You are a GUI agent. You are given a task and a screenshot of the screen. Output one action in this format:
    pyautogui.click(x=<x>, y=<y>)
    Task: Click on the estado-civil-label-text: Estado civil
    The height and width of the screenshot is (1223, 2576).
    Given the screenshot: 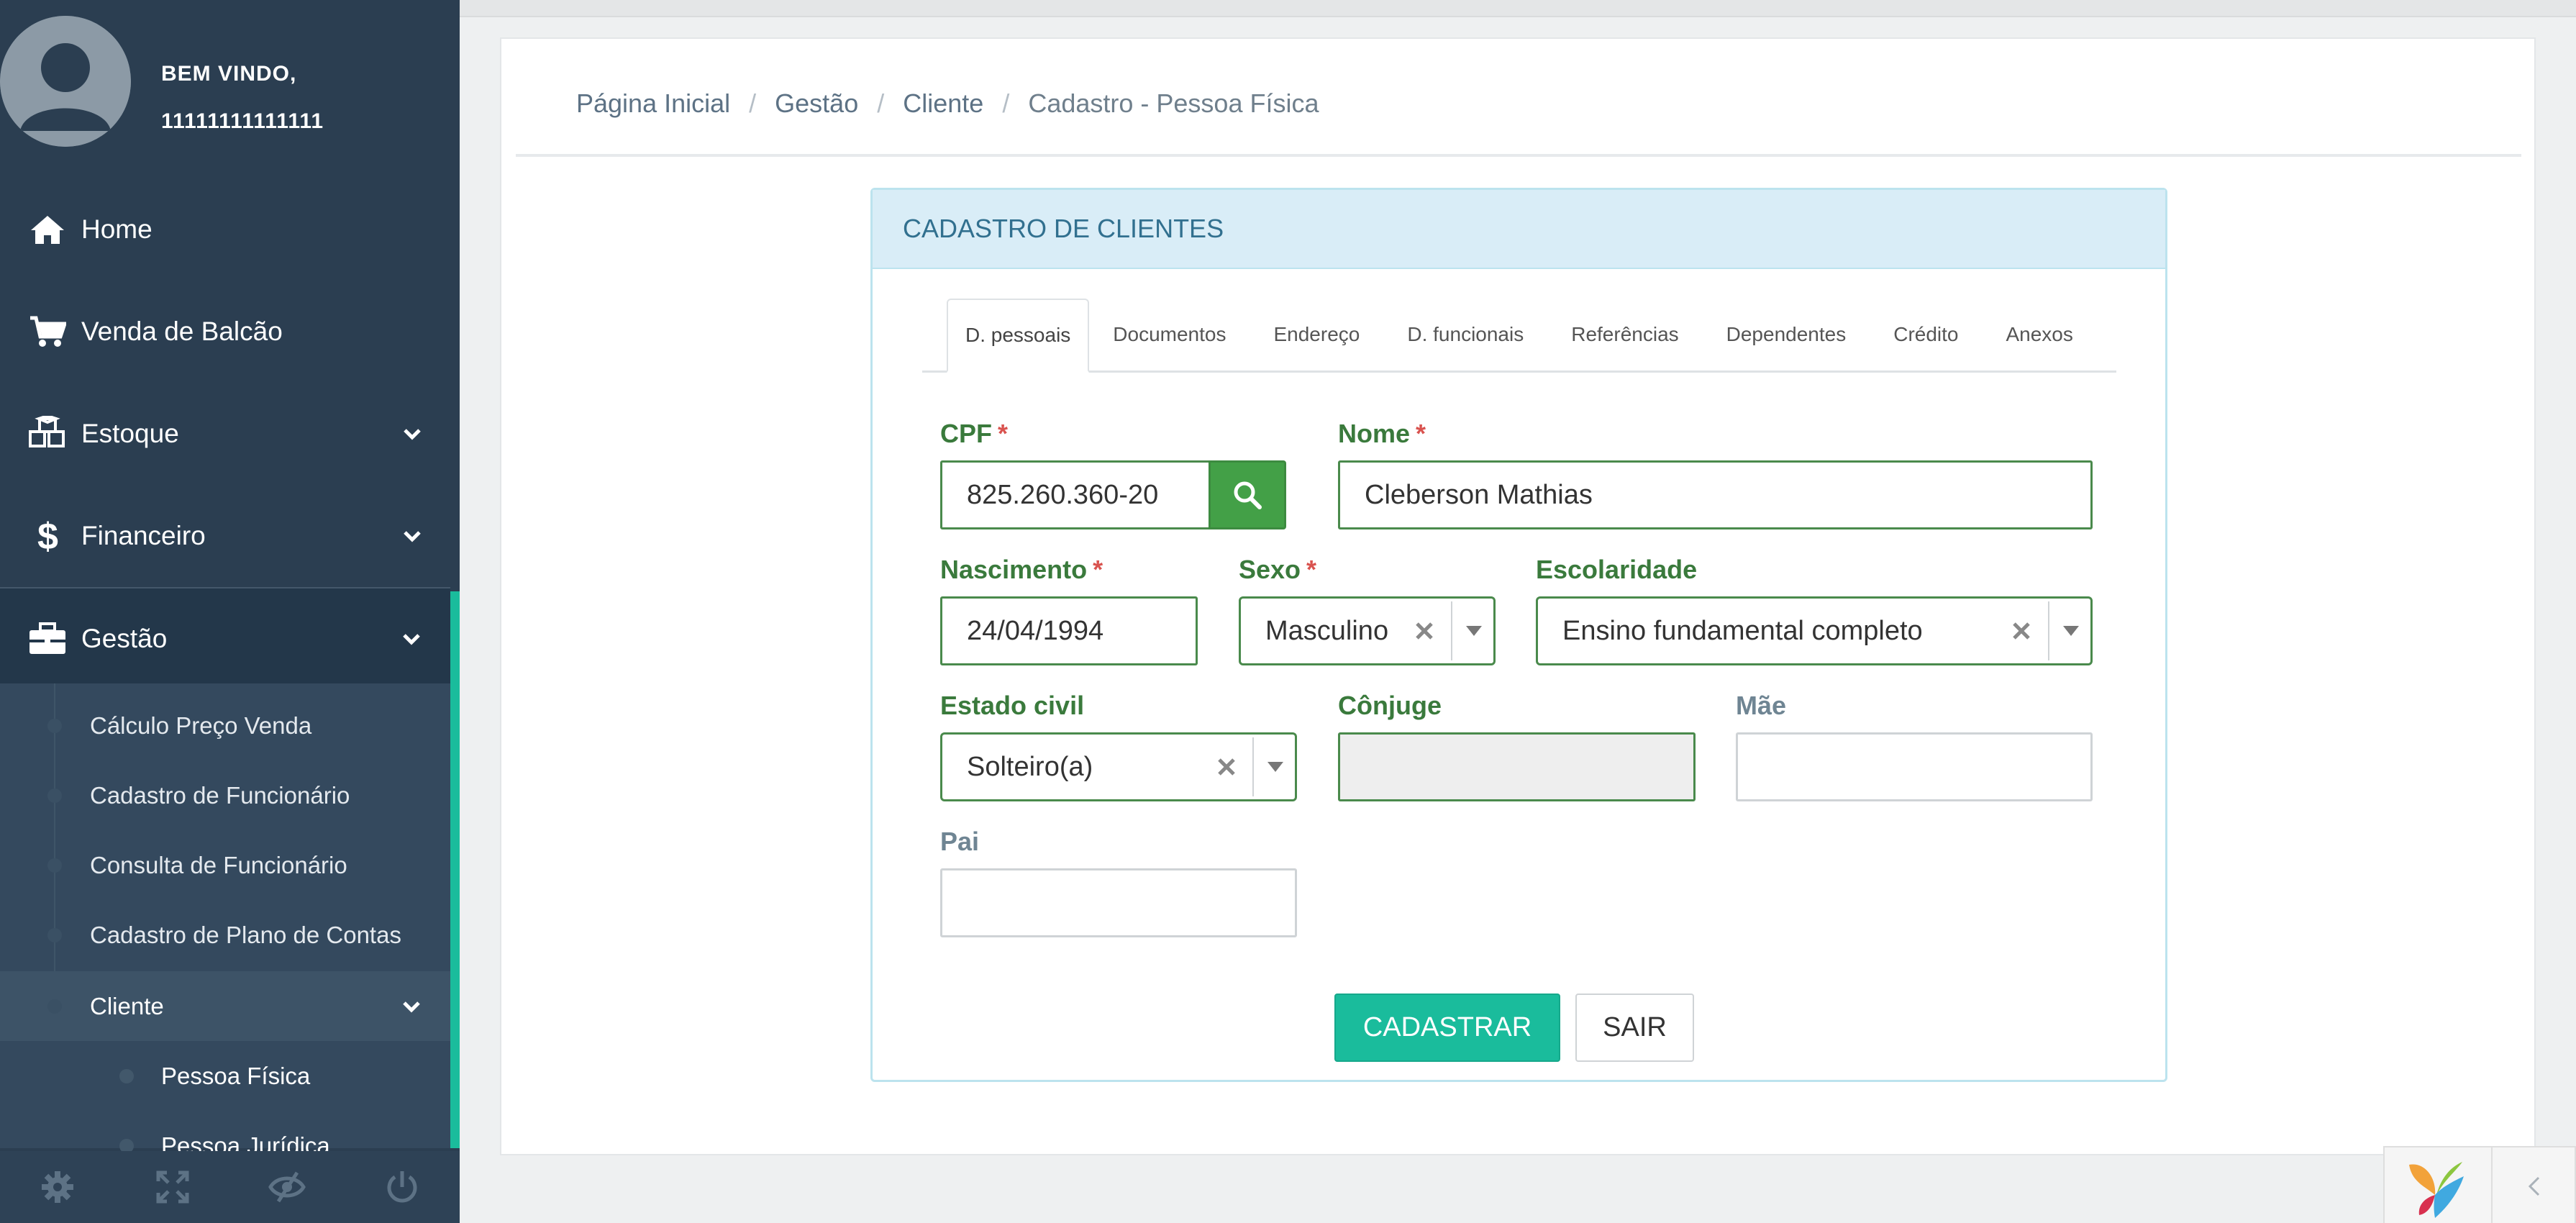 What is the action you would take?
    pyautogui.click(x=1013, y=705)
    